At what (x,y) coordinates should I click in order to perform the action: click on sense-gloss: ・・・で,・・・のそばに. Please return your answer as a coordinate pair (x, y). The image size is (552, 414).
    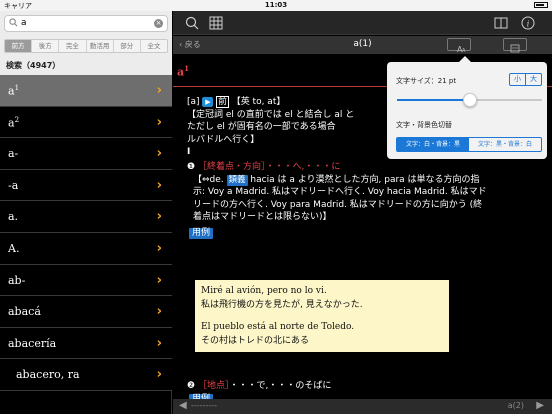
    Looking at the image, I should click on (280, 386).